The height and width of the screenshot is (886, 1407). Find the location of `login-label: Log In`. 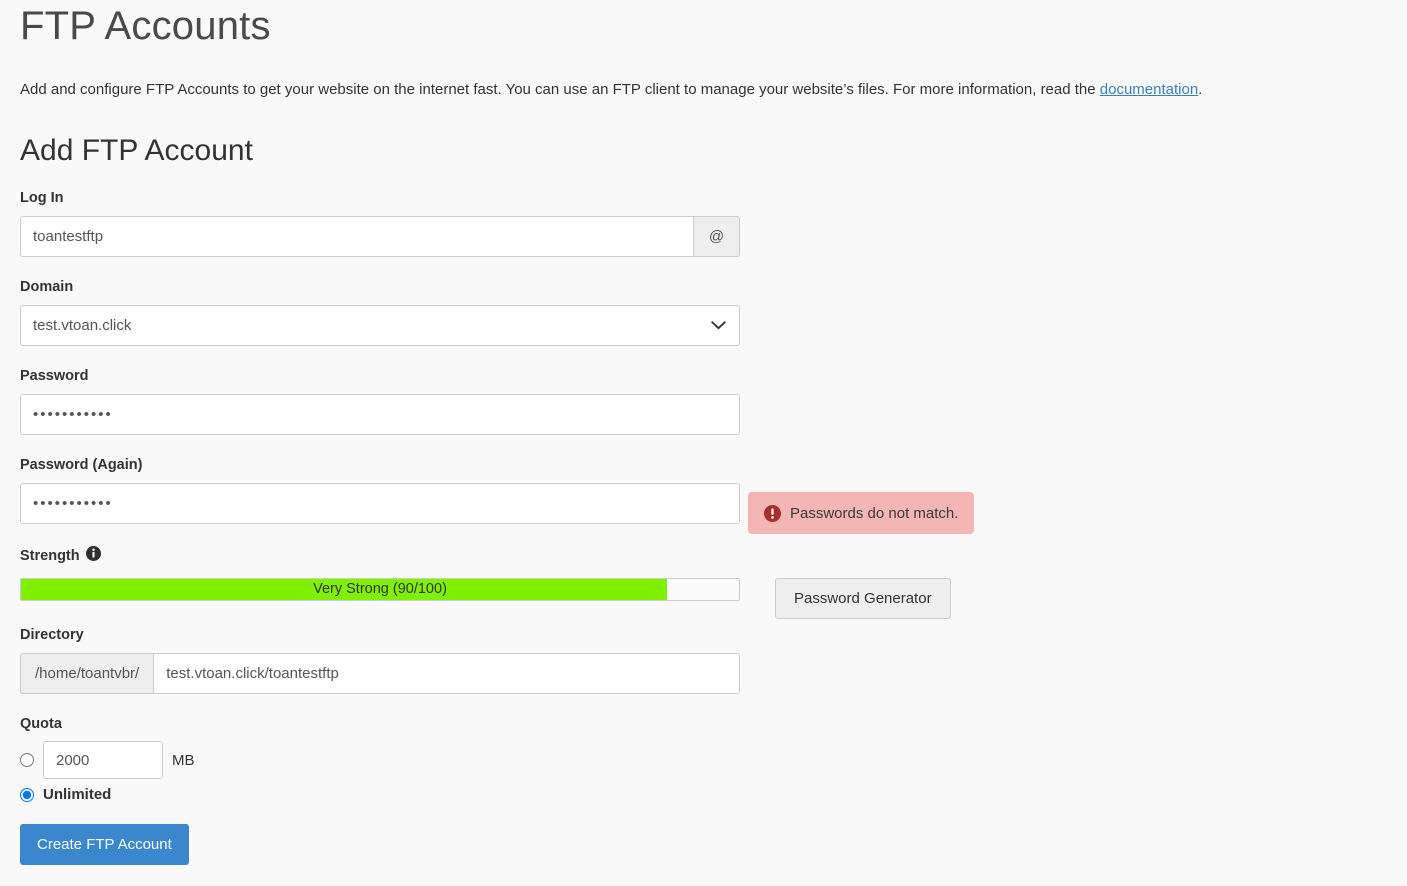

login-label: Log In is located at coordinates (42, 198).